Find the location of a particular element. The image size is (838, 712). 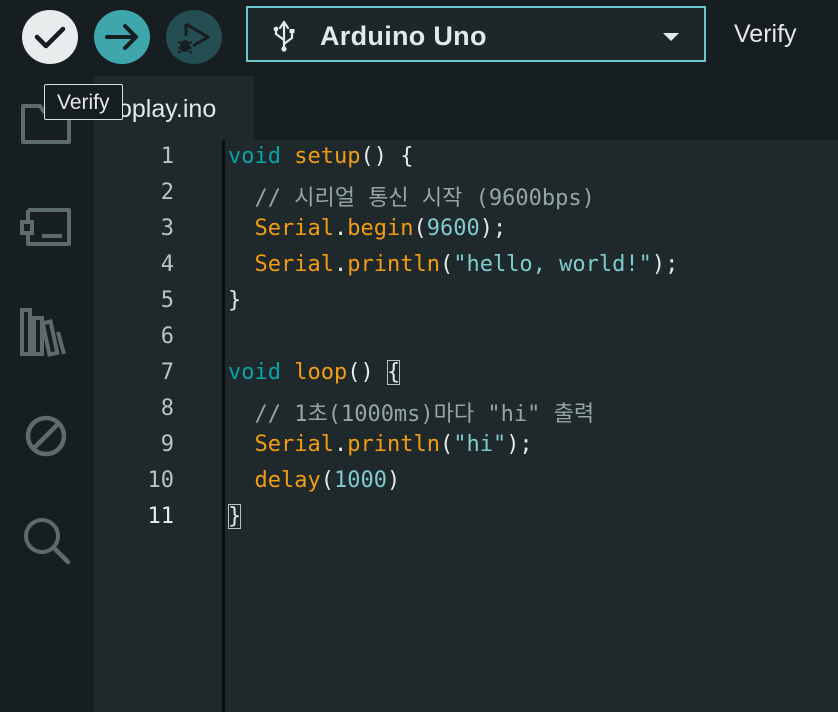

toolbar: Arduino Uno Verify is located at coordinates (419, 38).